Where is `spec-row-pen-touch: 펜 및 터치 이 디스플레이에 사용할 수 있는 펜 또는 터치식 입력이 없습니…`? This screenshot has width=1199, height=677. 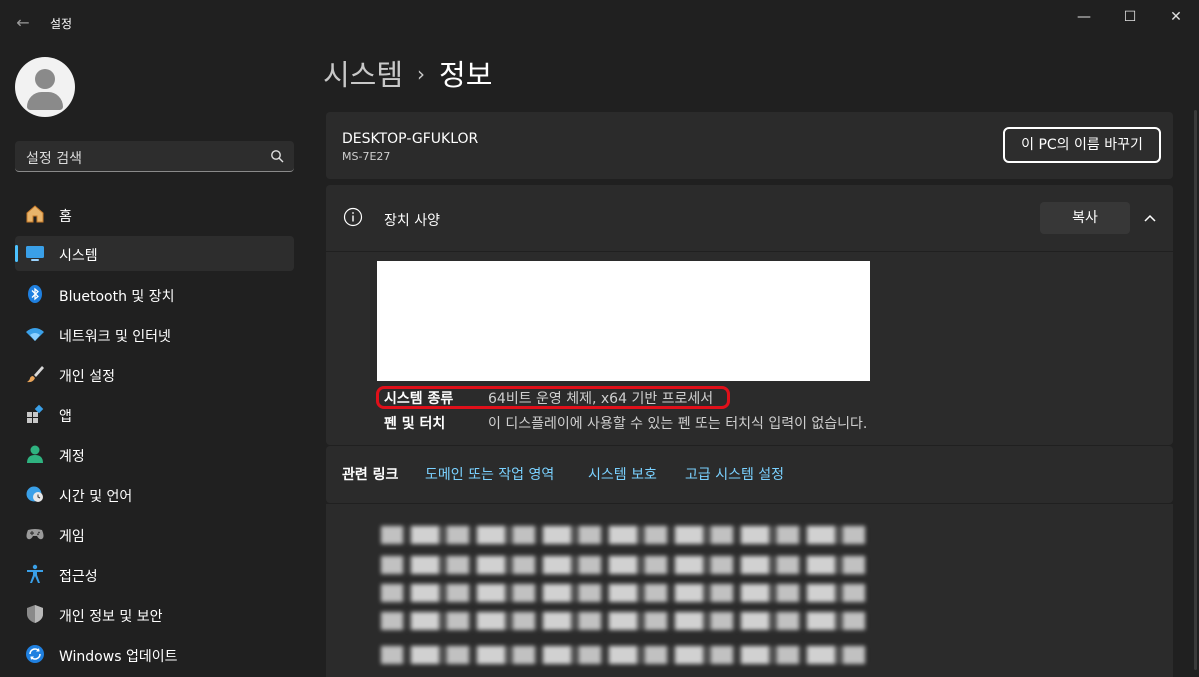 spec-row-pen-touch: 펜 및 터치 이 디스플레이에 사용할 수 있는 펜 또는 터치식 입력이 없습니… is located at coordinates (625, 423).